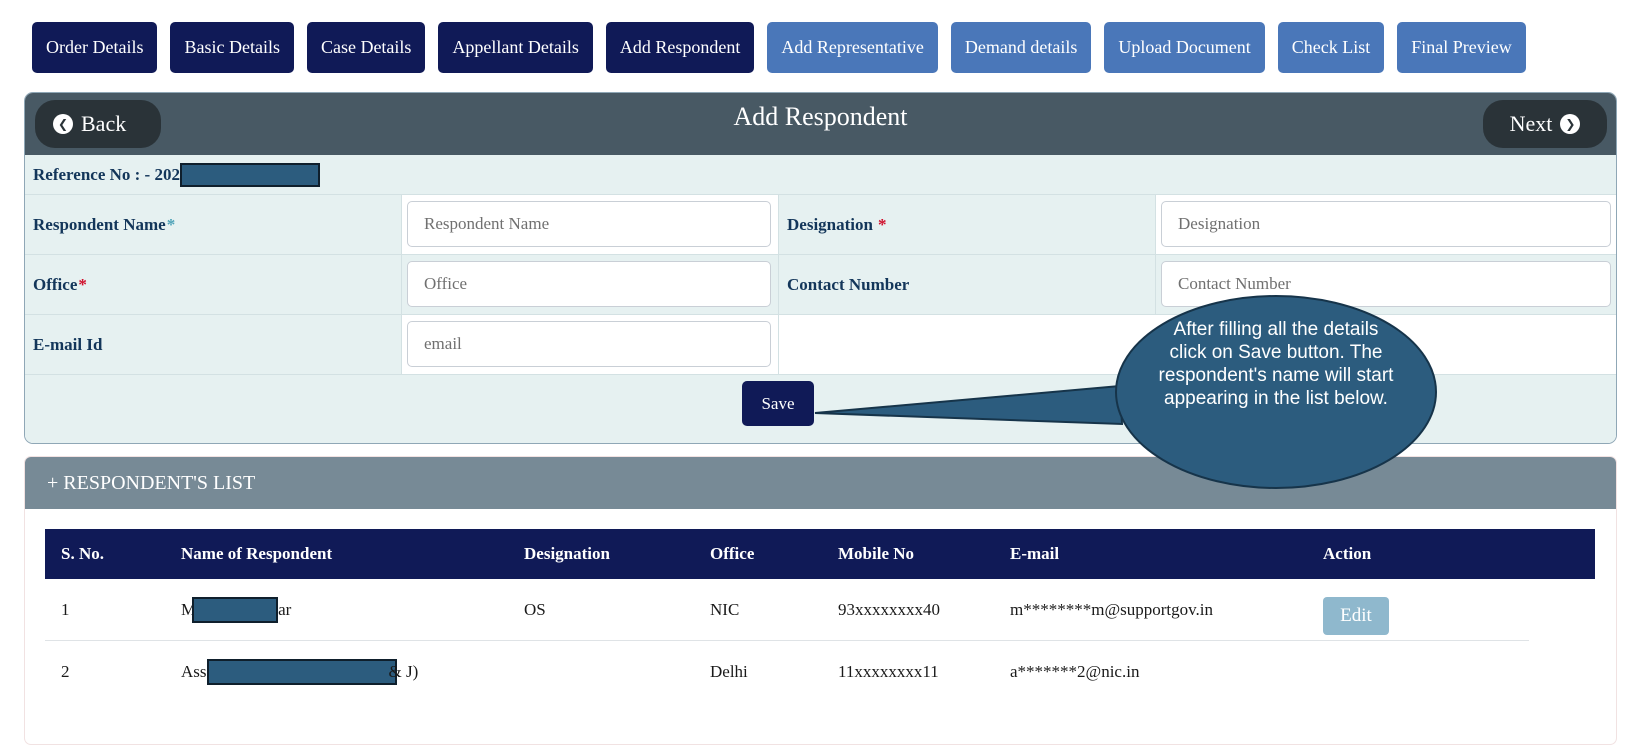 The width and height of the screenshot is (1632, 754). I want to click on email-input, so click(589, 344).